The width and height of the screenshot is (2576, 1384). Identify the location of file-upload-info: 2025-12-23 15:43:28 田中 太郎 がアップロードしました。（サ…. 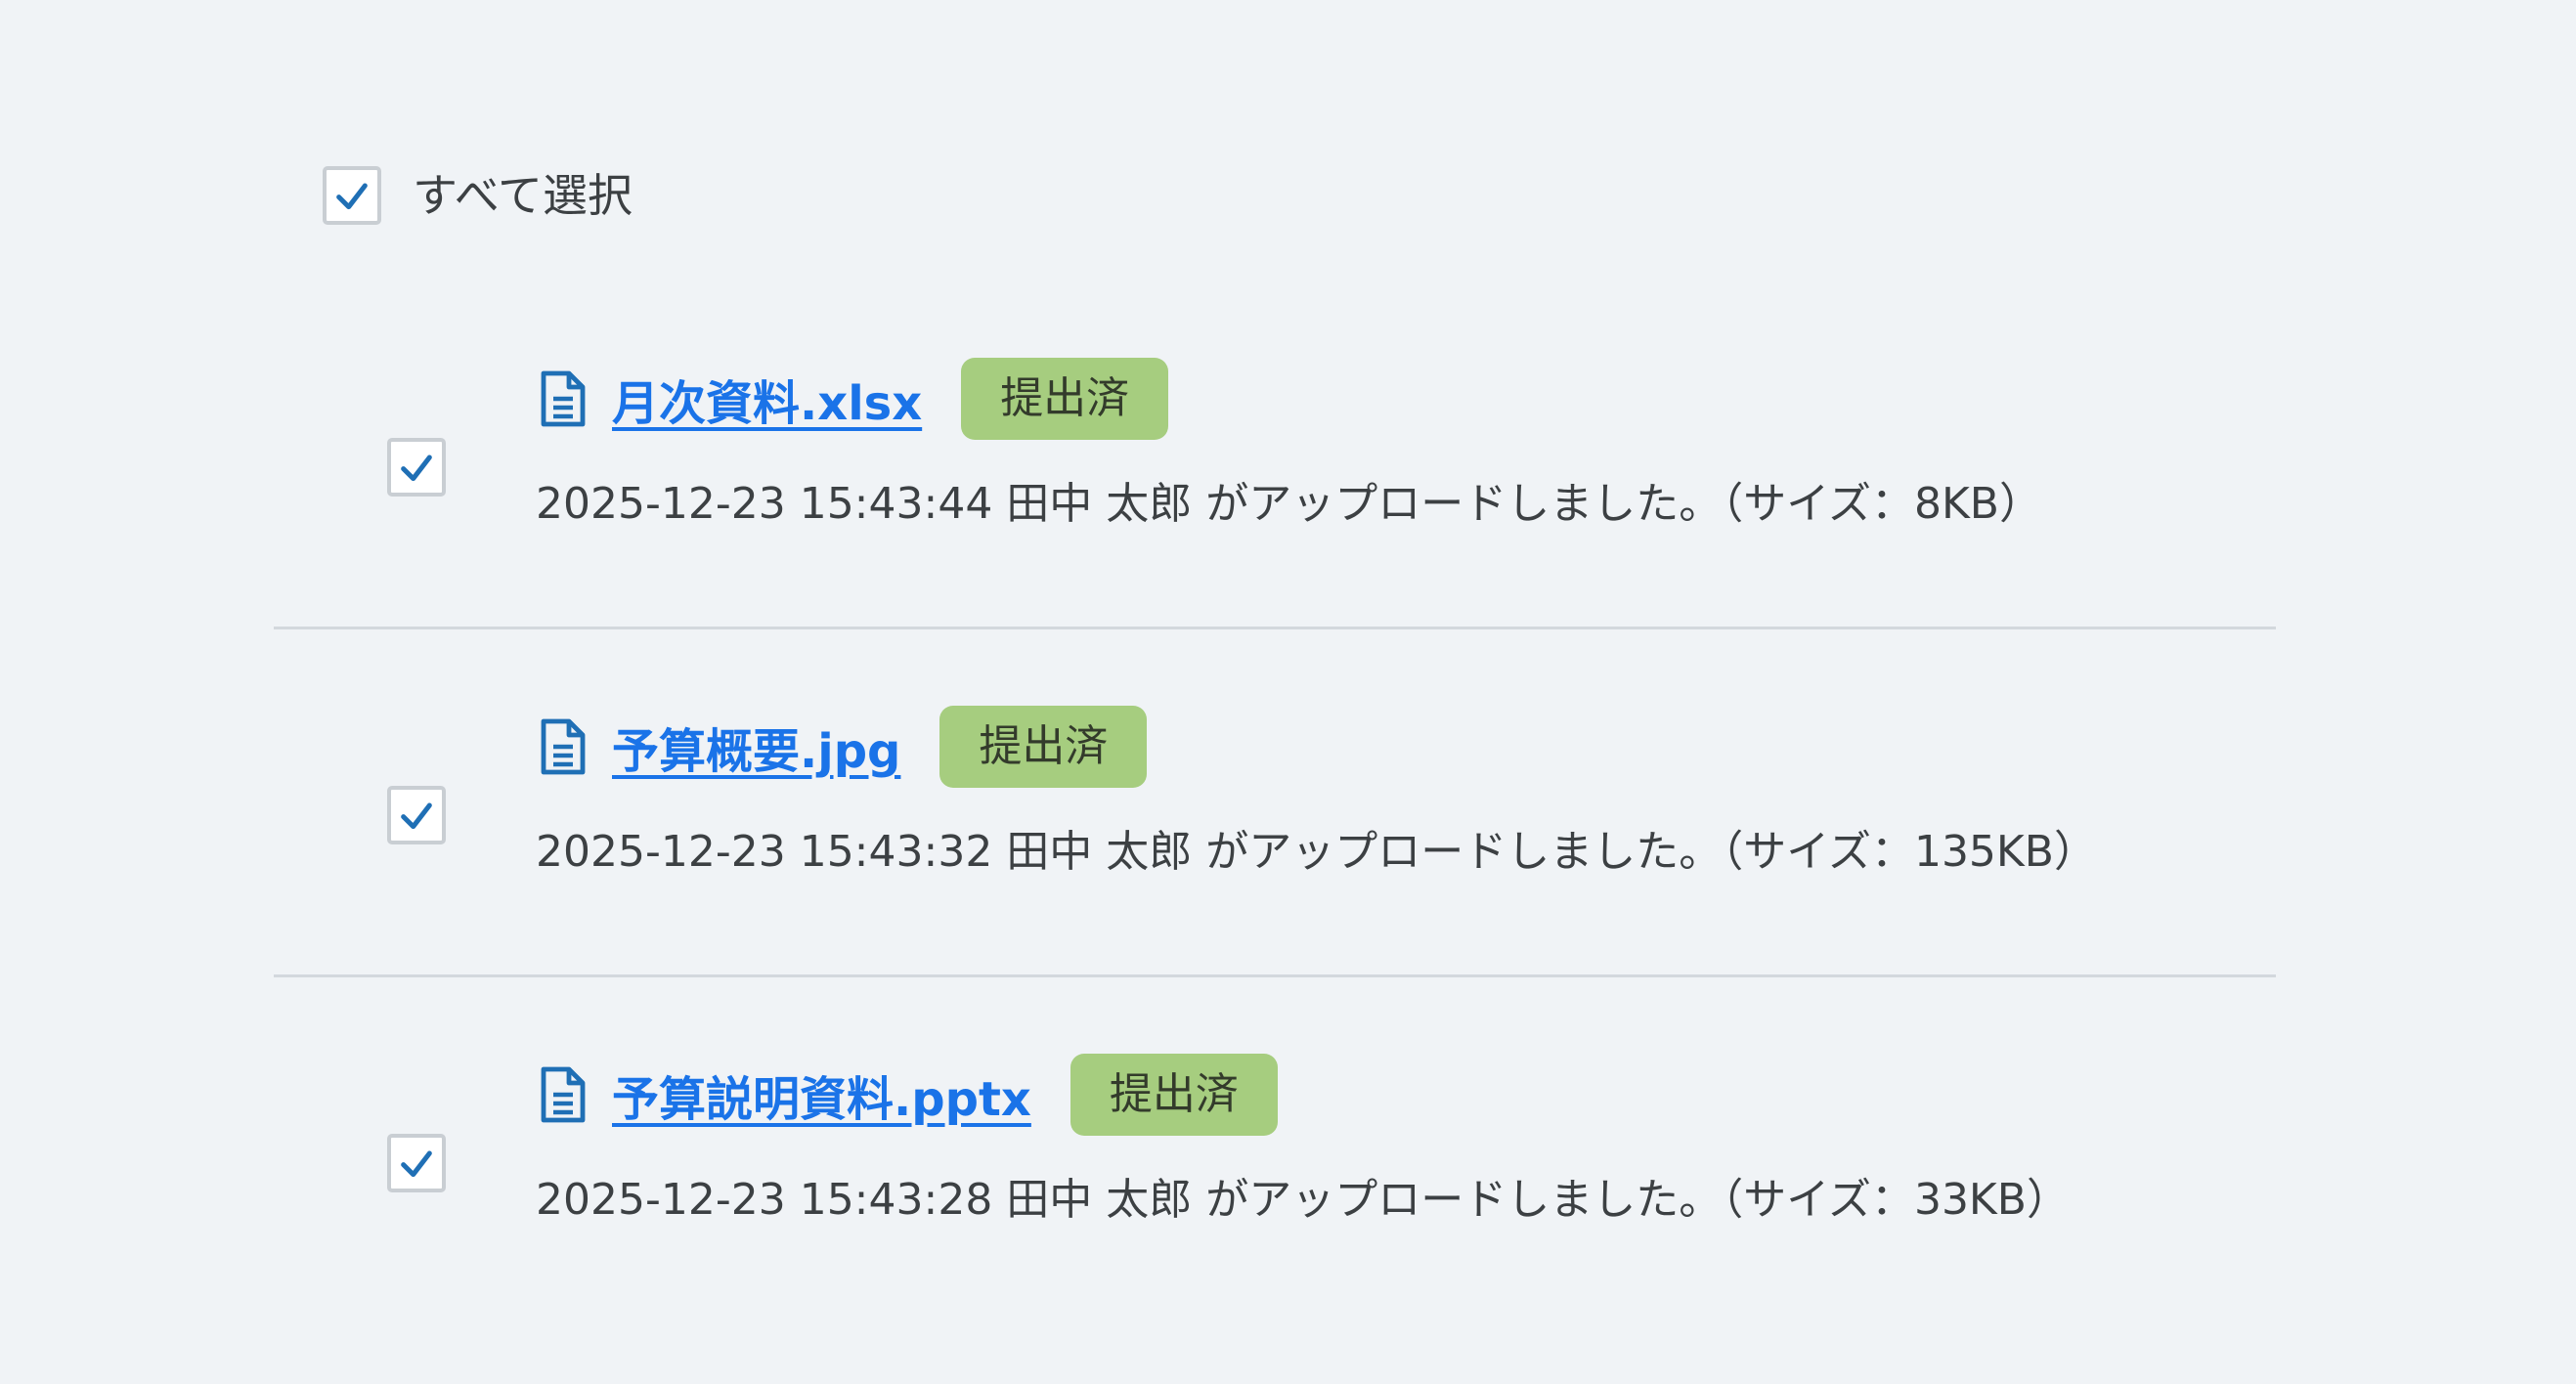
(1303, 1200).